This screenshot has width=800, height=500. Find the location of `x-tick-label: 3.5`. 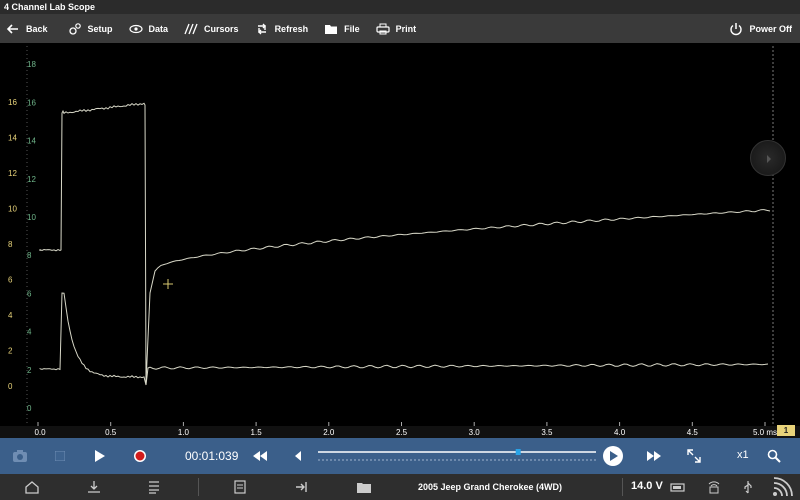

x-tick-label: 3.5 is located at coordinates (547, 432).